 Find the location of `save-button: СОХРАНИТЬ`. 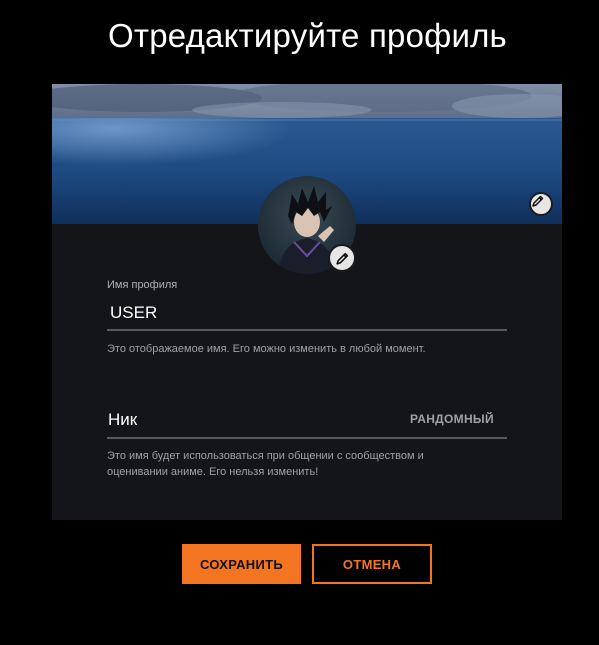

save-button: СОХРАНИТЬ is located at coordinates (241, 564).